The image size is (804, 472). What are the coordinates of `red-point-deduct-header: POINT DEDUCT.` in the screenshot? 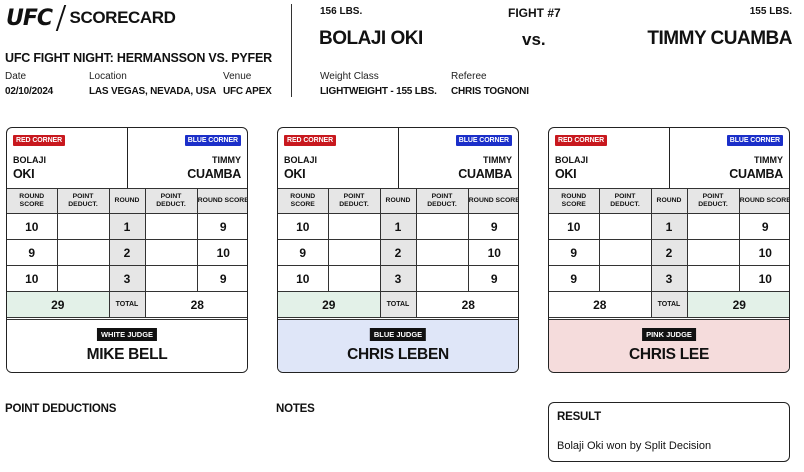 It's located at (354, 201).